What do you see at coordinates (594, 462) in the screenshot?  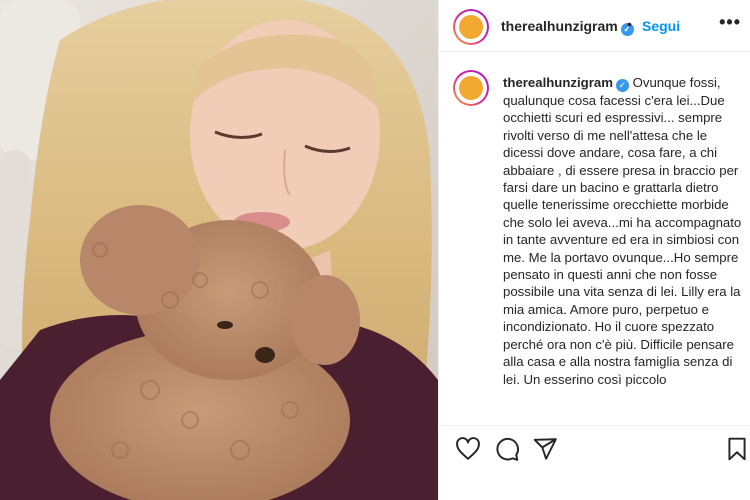 I see `action-bar` at bounding box center [594, 462].